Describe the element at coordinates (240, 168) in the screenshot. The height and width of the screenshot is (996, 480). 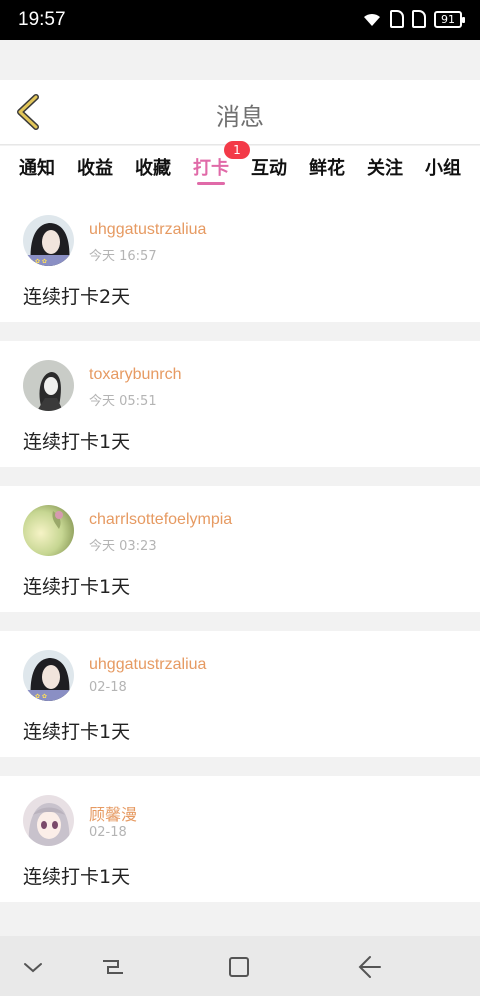
I see `tab-bar: 通知 收益 收藏 打卡 1 互动 鲜花 关注 小组` at that location.